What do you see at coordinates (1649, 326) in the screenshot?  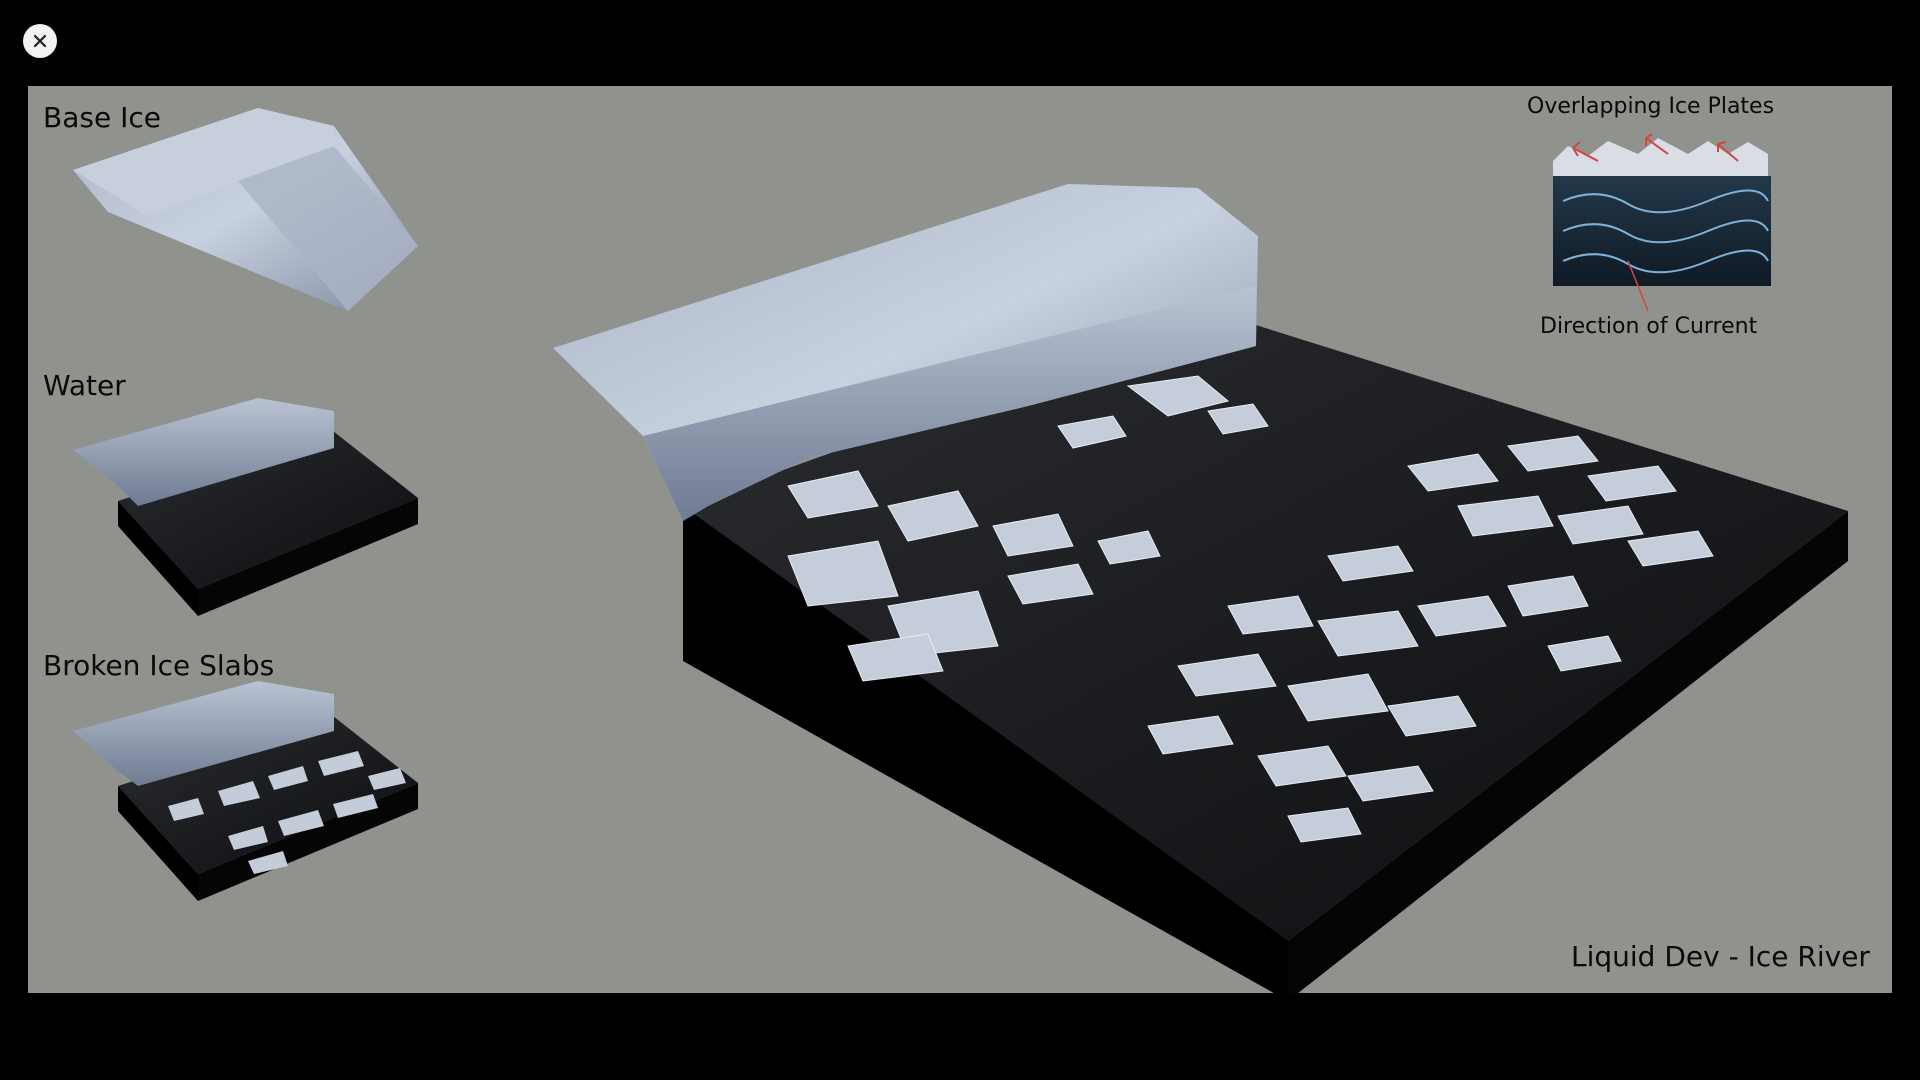 I see `label-direction-of-current: Direction of Current` at bounding box center [1649, 326].